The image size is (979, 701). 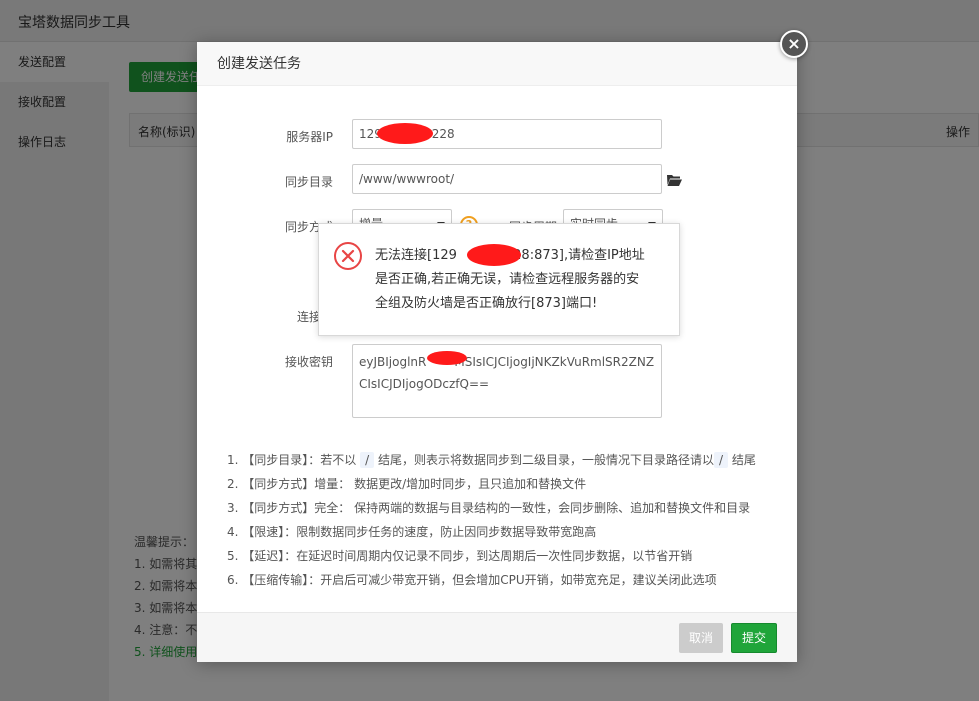 What do you see at coordinates (412, 532) in the screenshot?
I see `note-item: 4. 【限速】：限制数据同步任务的速度，防止因同步数据导致带宽跑高` at bounding box center [412, 532].